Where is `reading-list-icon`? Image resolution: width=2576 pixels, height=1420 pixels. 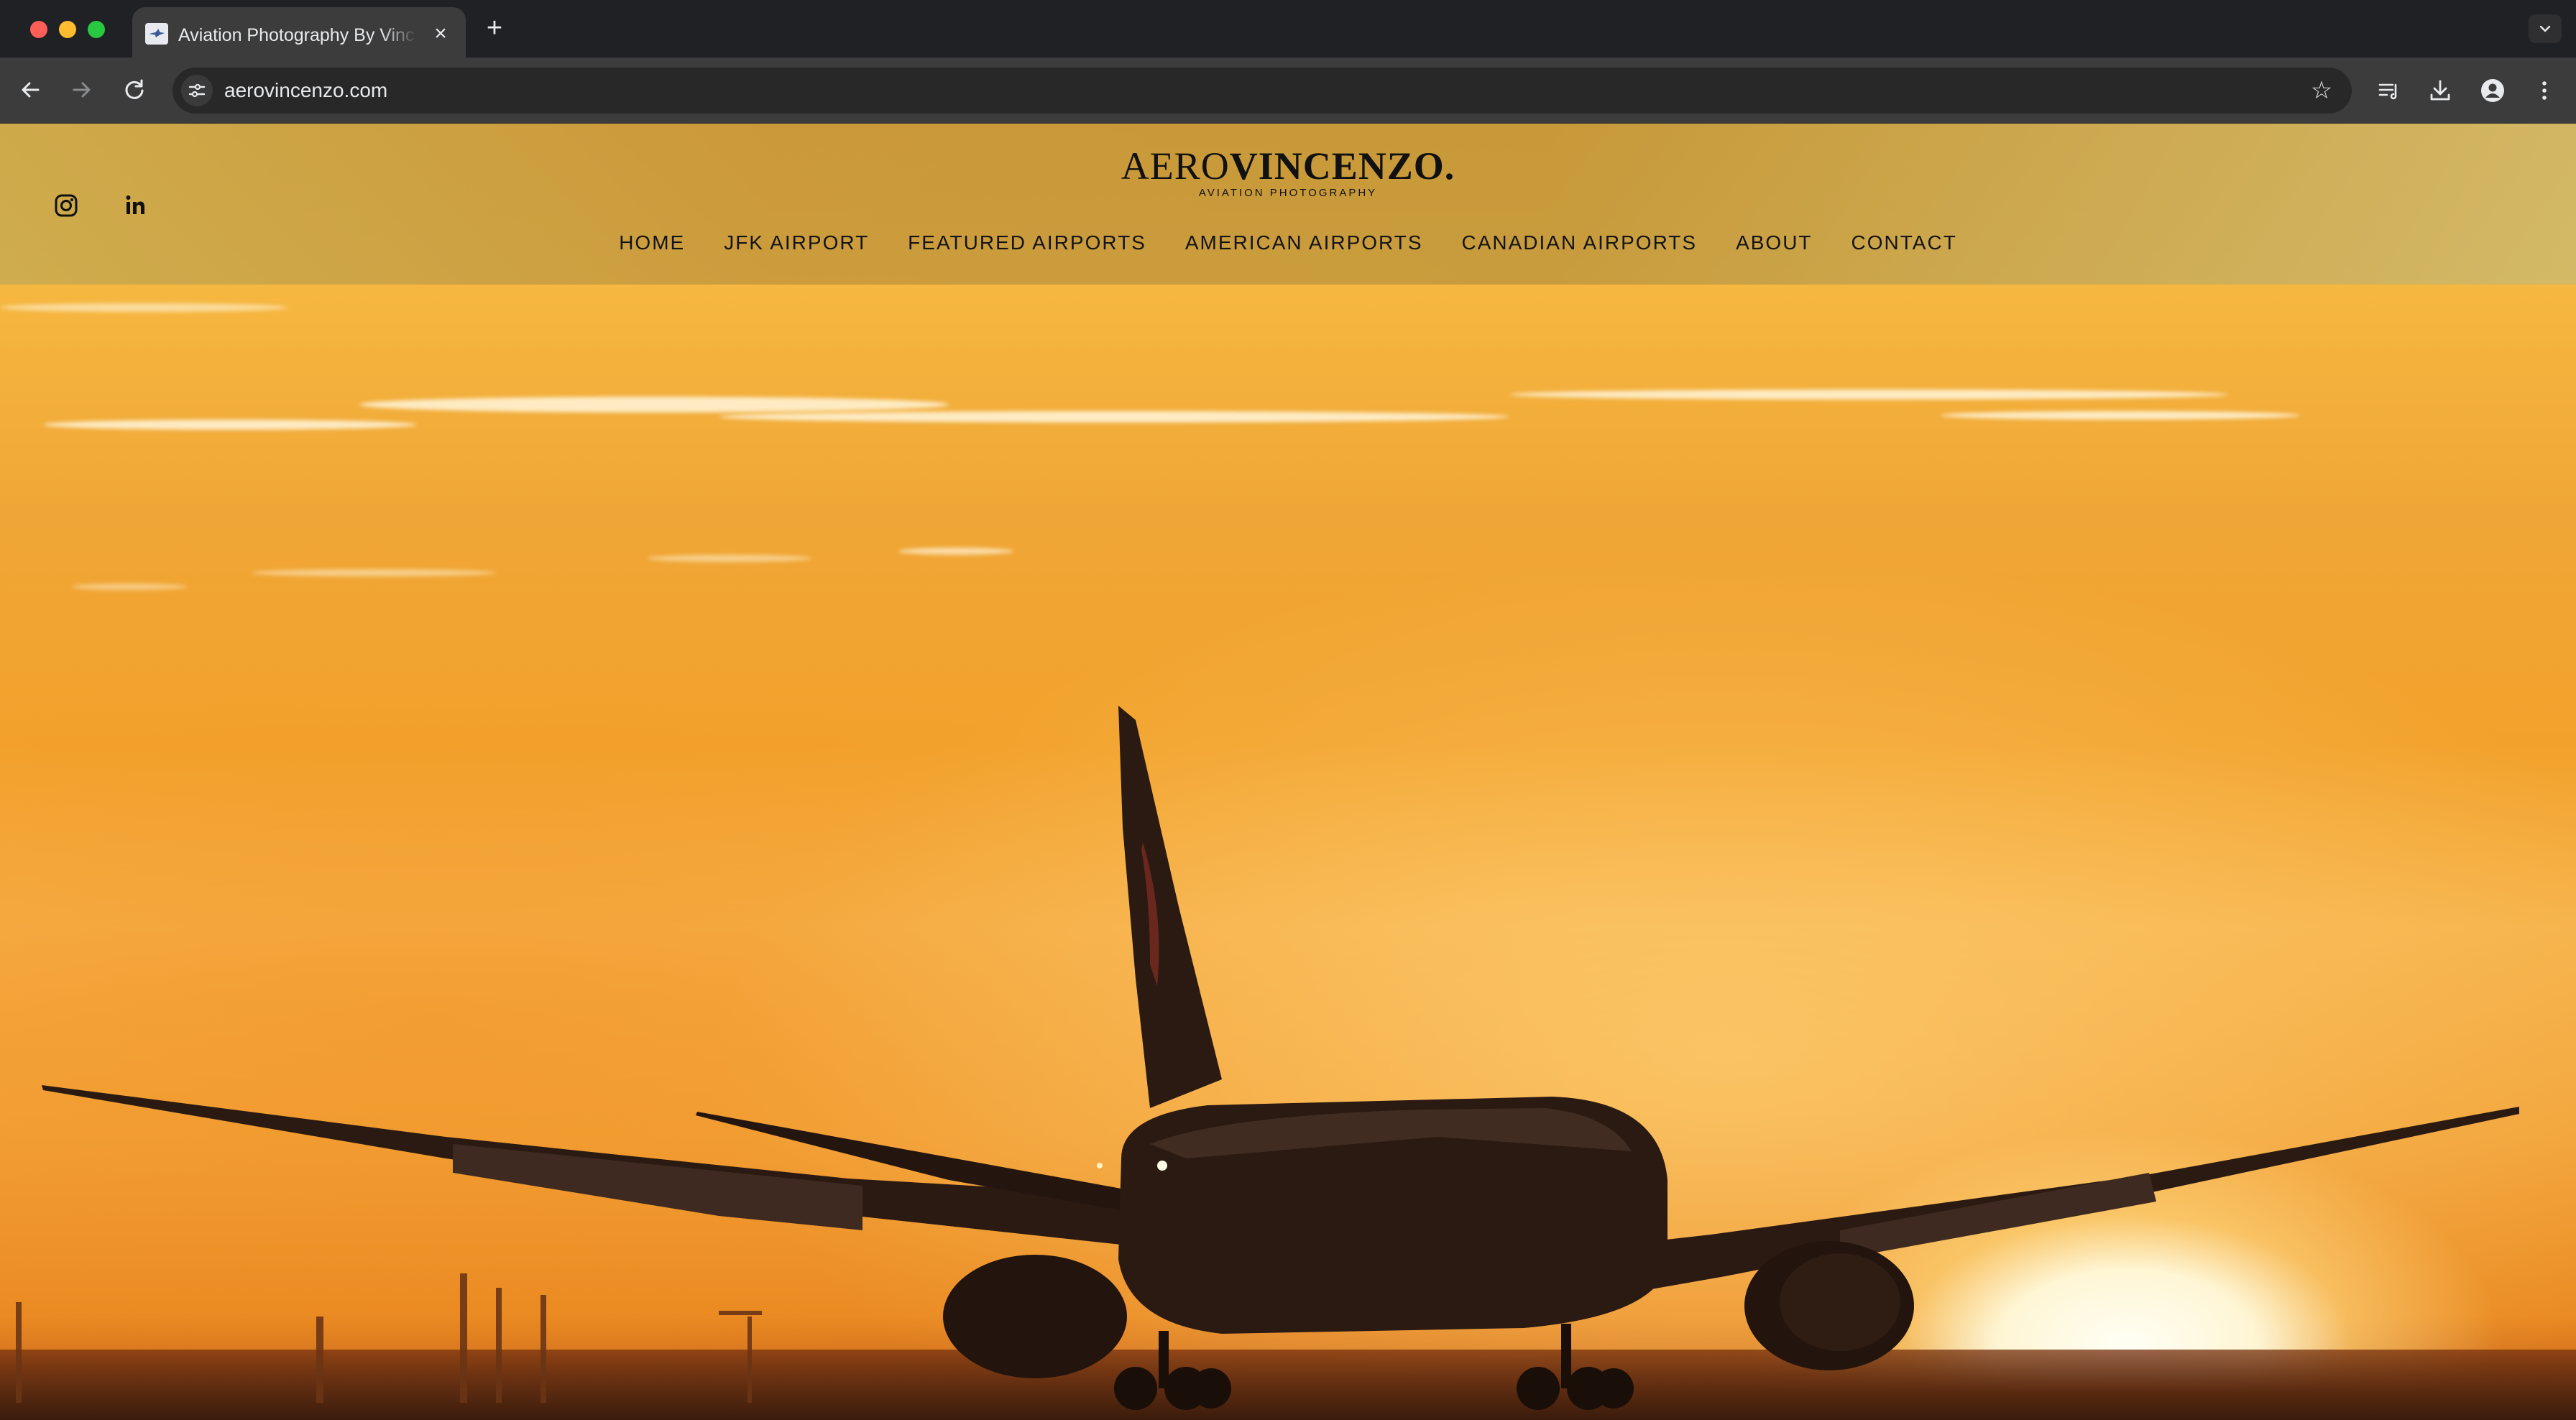
reading-list-icon is located at coordinates (2389, 90).